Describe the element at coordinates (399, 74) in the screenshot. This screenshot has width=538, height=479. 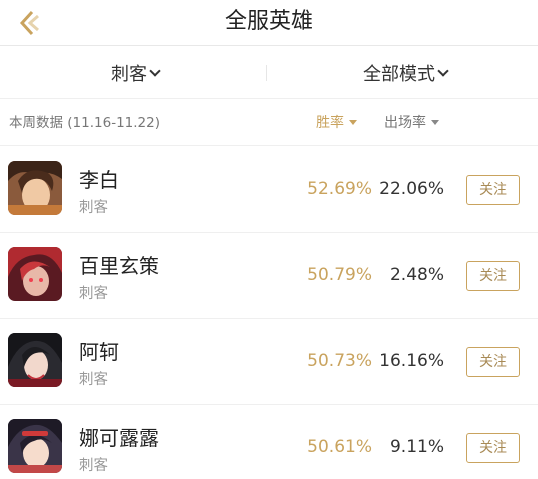
I see `mode-filter-label: 全部模式` at that location.